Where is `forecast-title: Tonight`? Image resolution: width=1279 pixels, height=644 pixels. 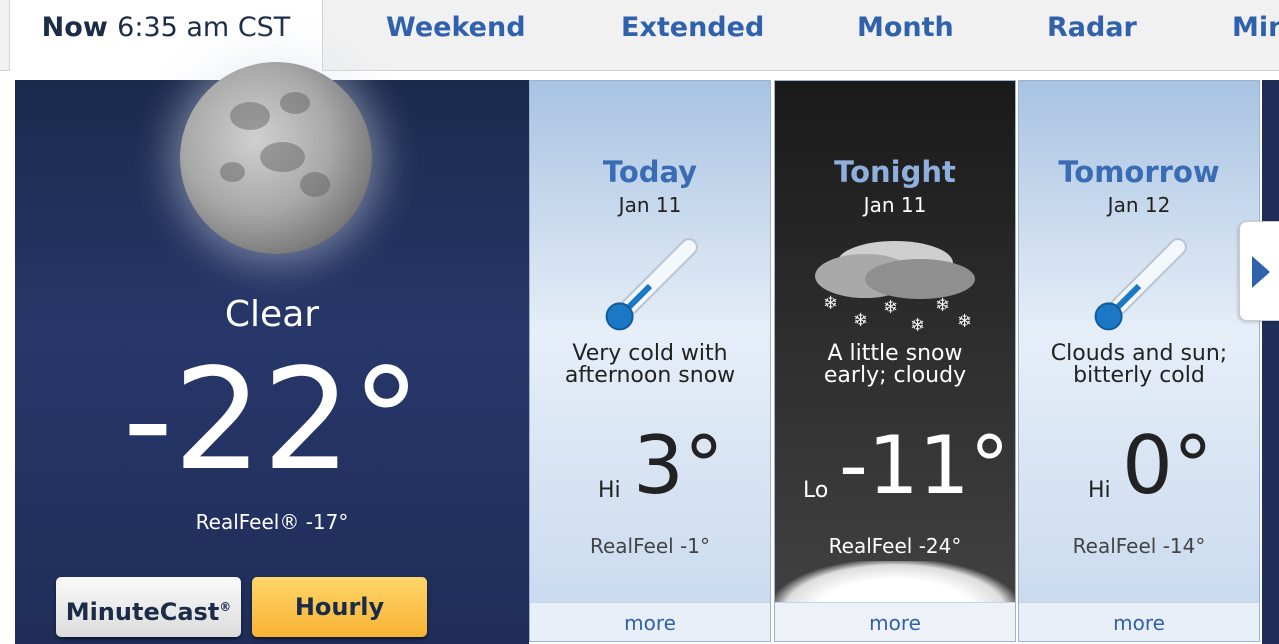
forecast-title: Tonight is located at coordinates (895, 172).